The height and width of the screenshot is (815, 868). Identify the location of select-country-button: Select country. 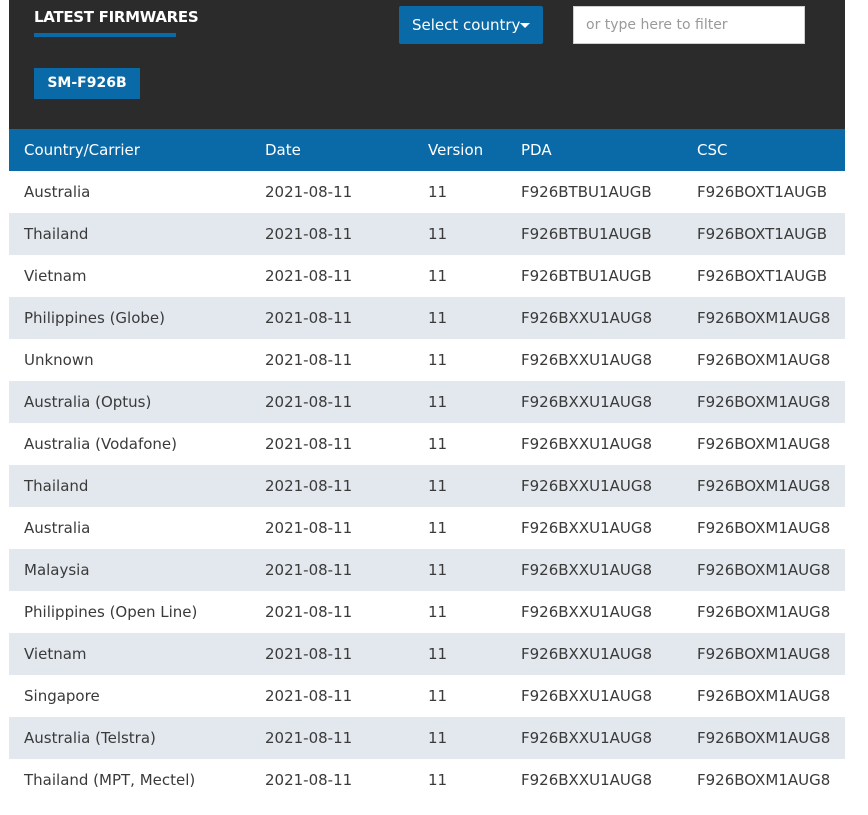
(471, 25).